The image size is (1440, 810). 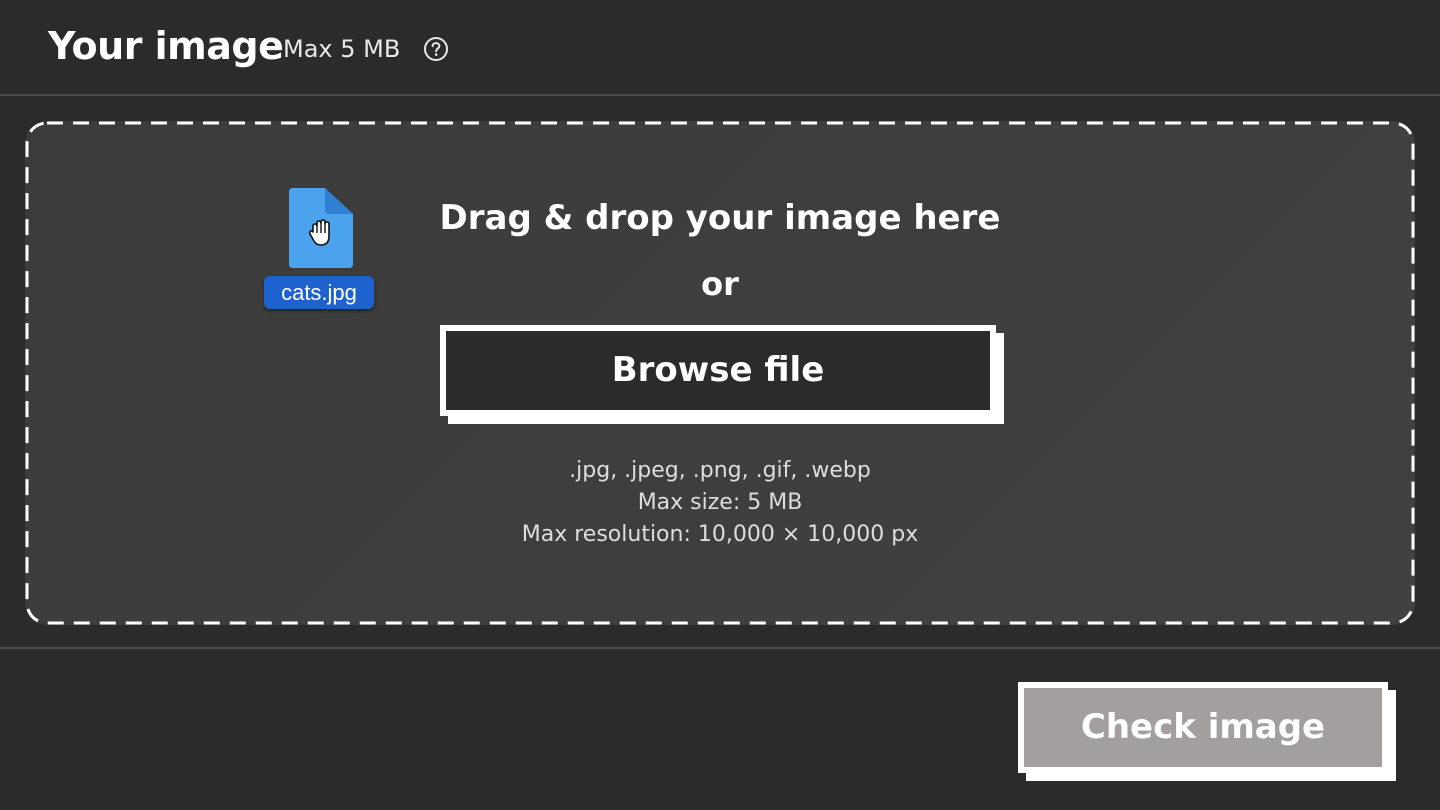 What do you see at coordinates (718, 370) in the screenshot?
I see `browse-file-button: Browse file` at bounding box center [718, 370].